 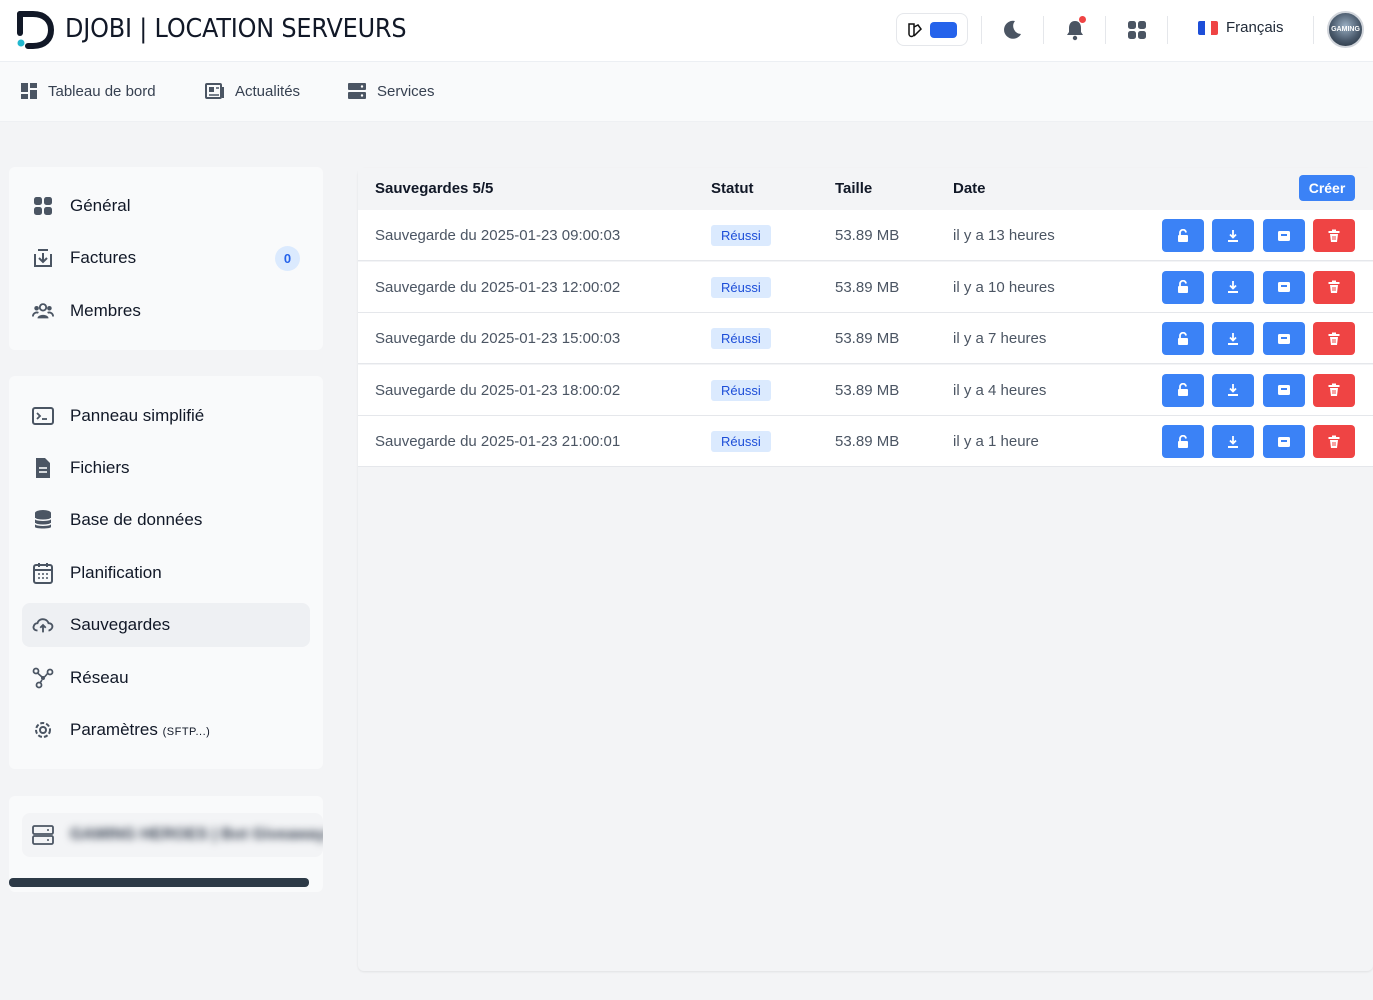 What do you see at coordinates (166, 468) in the screenshot?
I see `sidebar-item-files: Fichiers` at bounding box center [166, 468].